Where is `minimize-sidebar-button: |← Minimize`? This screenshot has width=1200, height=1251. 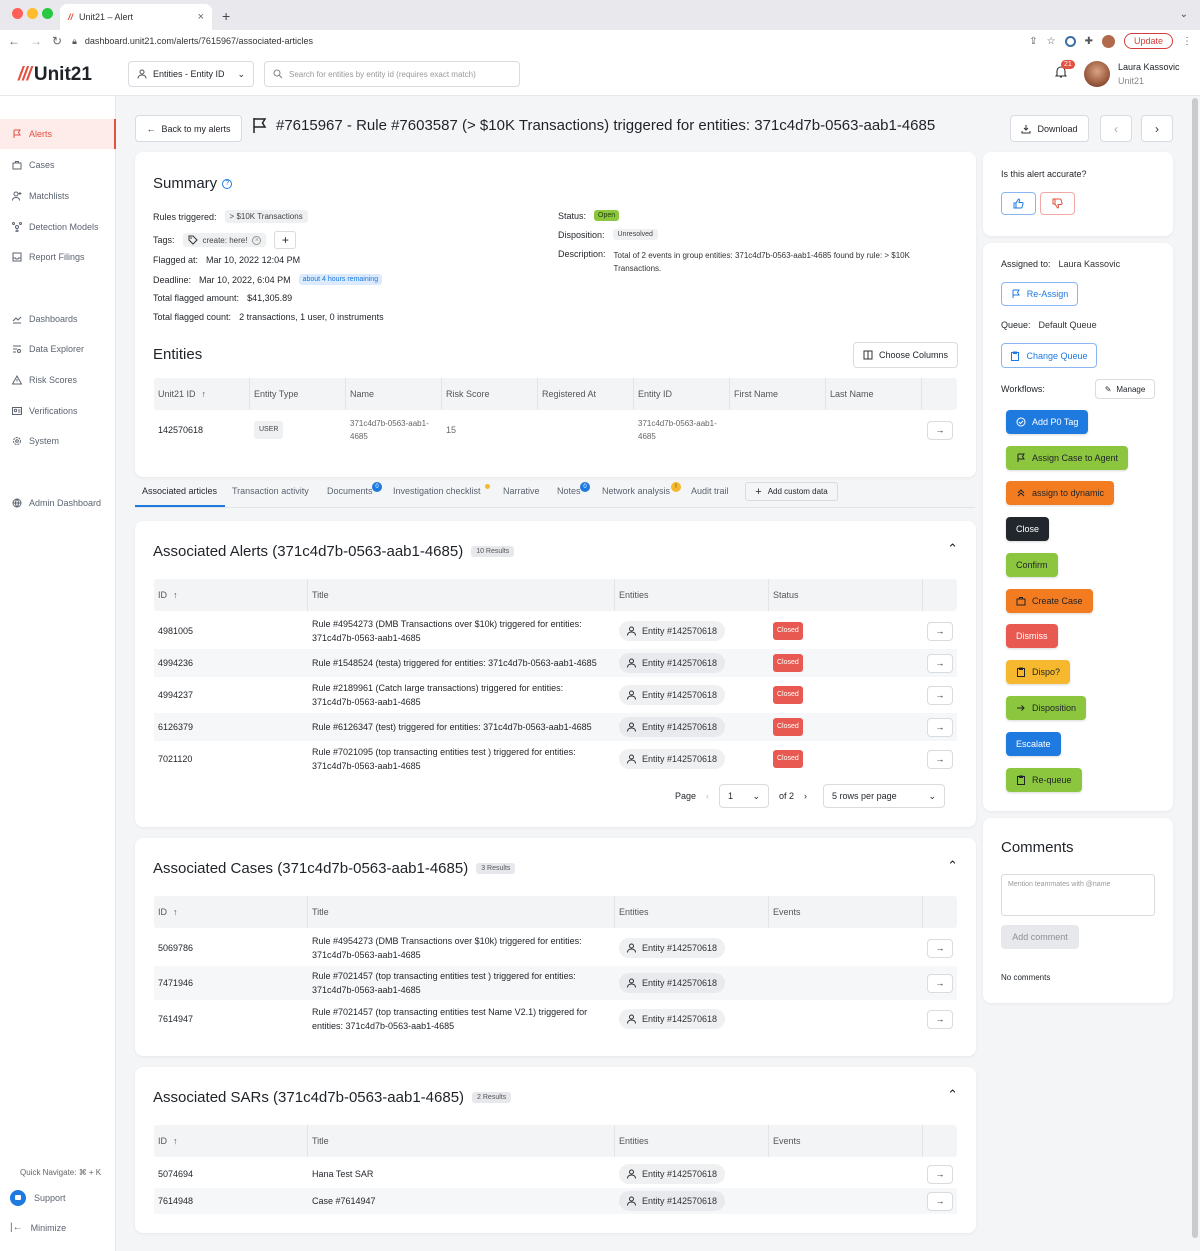 minimize-sidebar-button: |← Minimize is located at coordinates (38, 1227).